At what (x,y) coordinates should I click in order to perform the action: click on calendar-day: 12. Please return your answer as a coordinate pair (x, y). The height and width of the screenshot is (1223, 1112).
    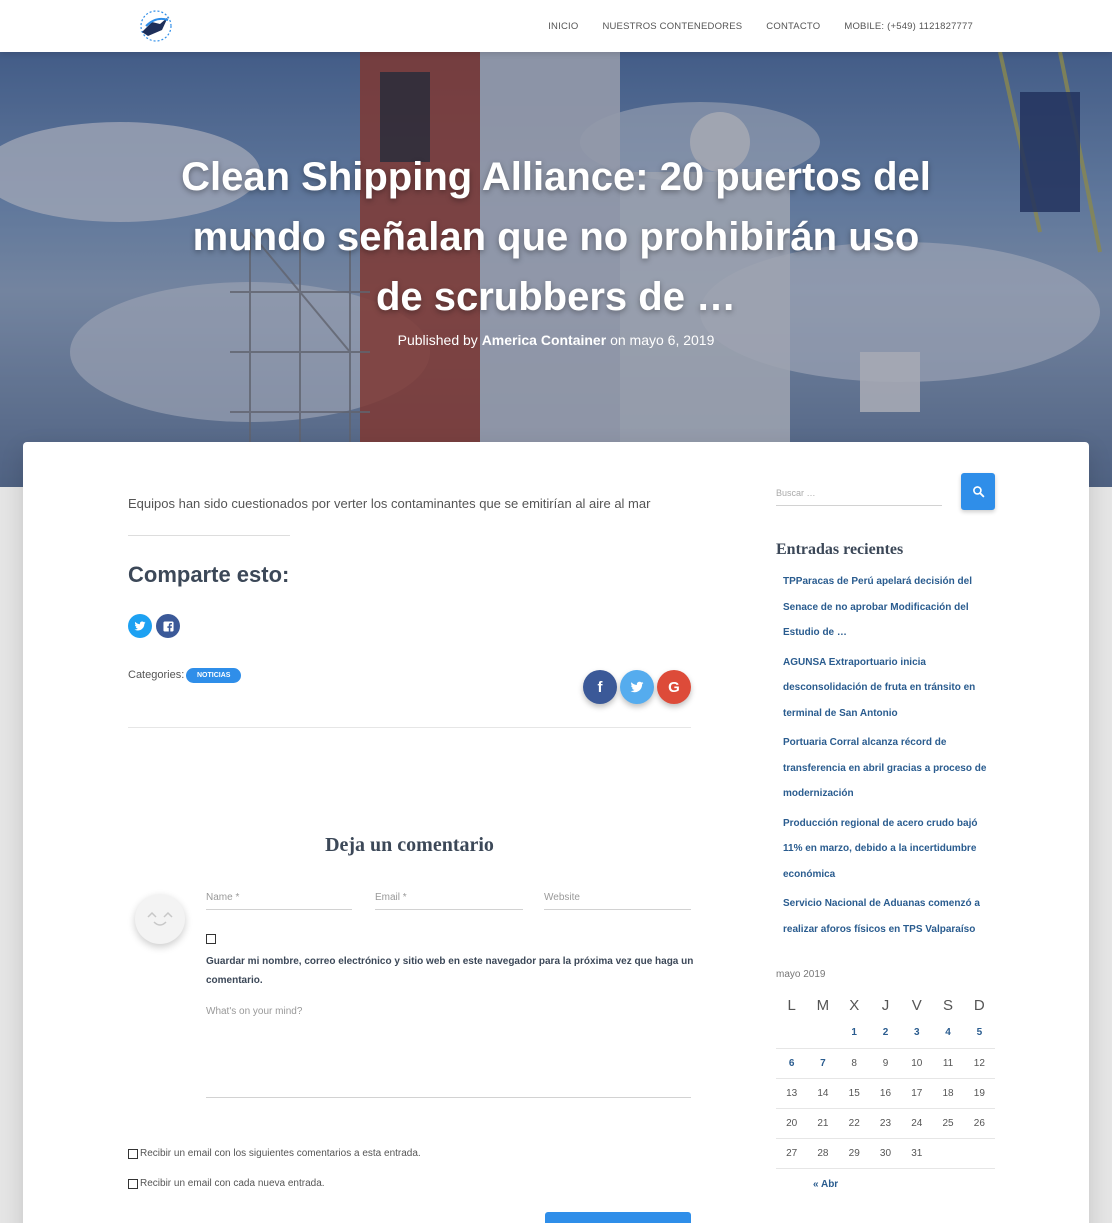
    Looking at the image, I should click on (979, 1063).